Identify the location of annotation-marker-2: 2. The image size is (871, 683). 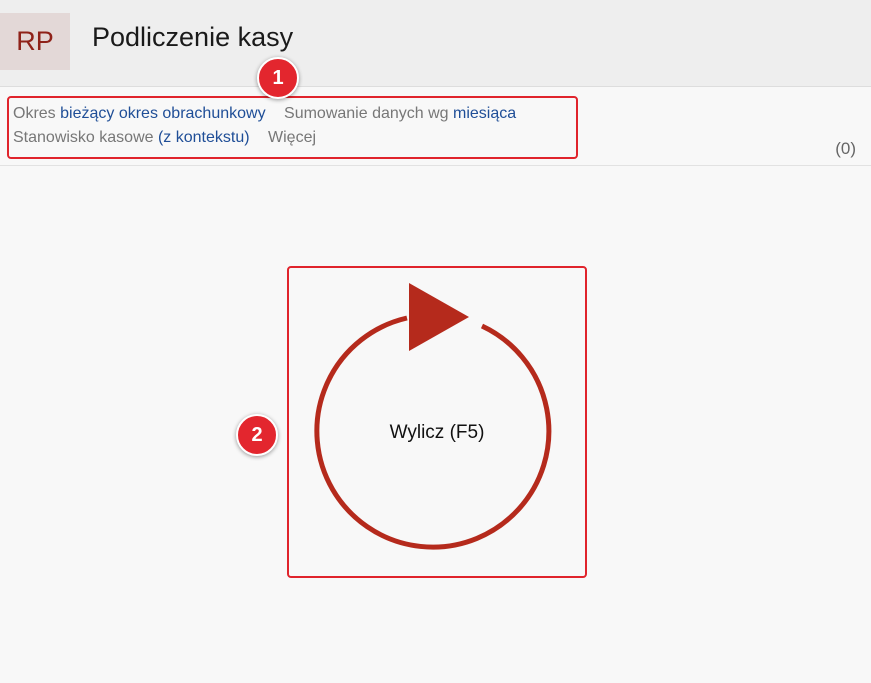
(257, 435).